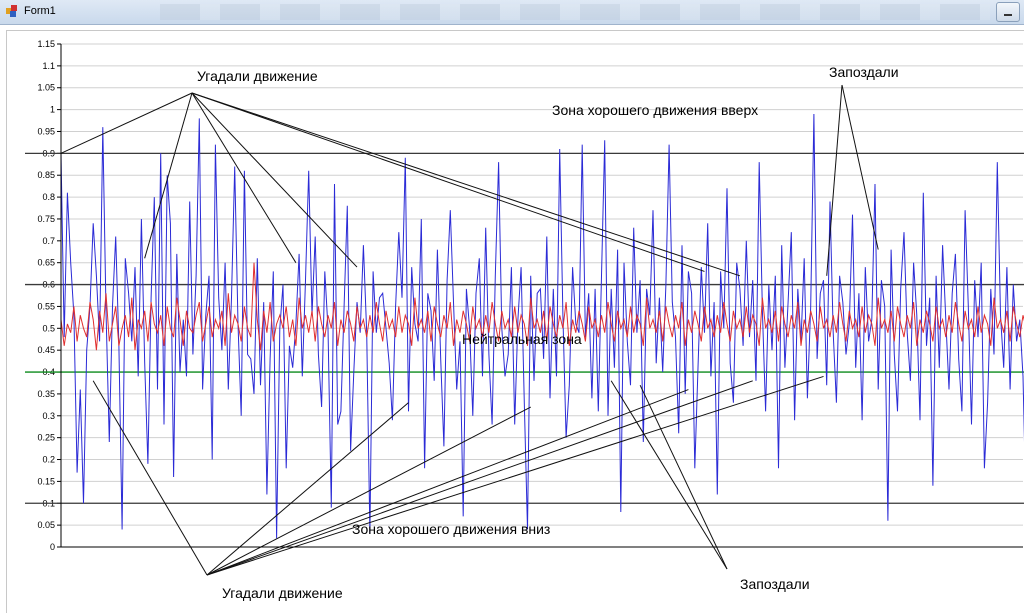 The width and height of the screenshot is (1024, 613). What do you see at coordinates (52, 547) in the screenshot?
I see `y-tick-label: 0` at bounding box center [52, 547].